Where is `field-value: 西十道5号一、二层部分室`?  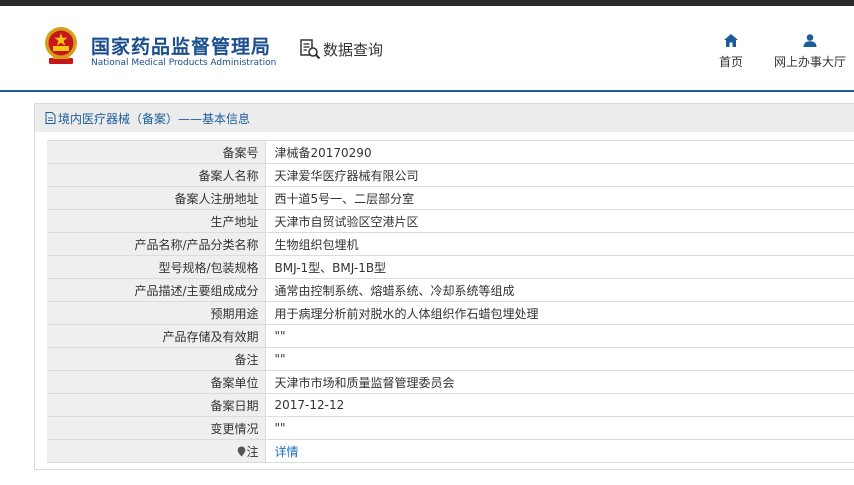
field-value: 西十道5号一、二层部分室 is located at coordinates (559, 198).